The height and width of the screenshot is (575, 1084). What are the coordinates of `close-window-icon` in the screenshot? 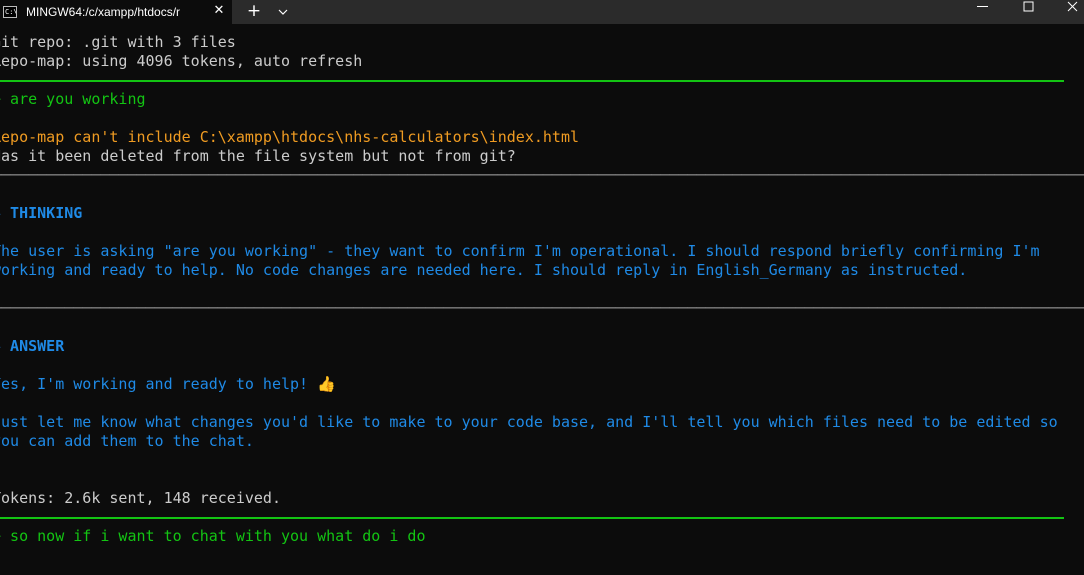 It's located at (1067, 12).